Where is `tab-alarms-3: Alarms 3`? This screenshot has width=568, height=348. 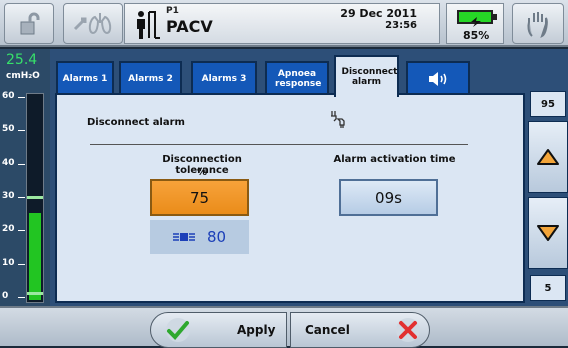
tab-alarms-3: Alarms 3 is located at coordinates (224, 78).